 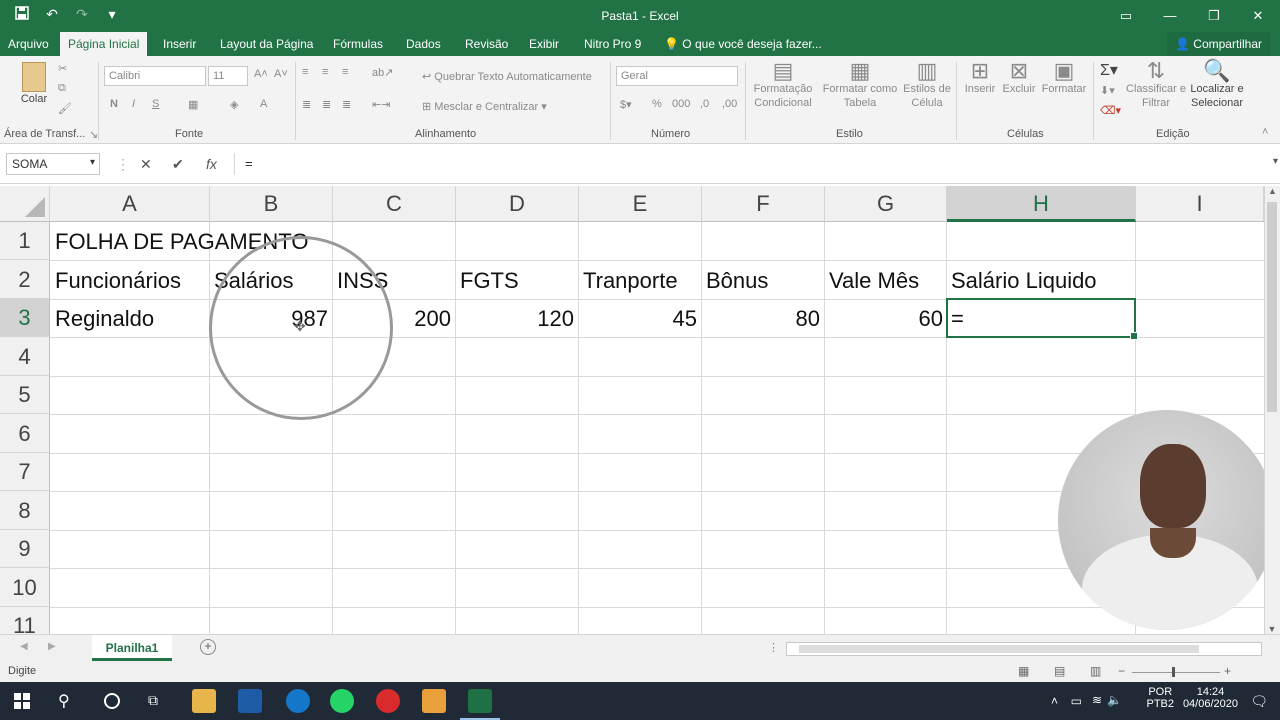 What do you see at coordinates (1064, 78) in the screenshot?
I see `format-cells-button: ▣ Formatar` at bounding box center [1064, 78].